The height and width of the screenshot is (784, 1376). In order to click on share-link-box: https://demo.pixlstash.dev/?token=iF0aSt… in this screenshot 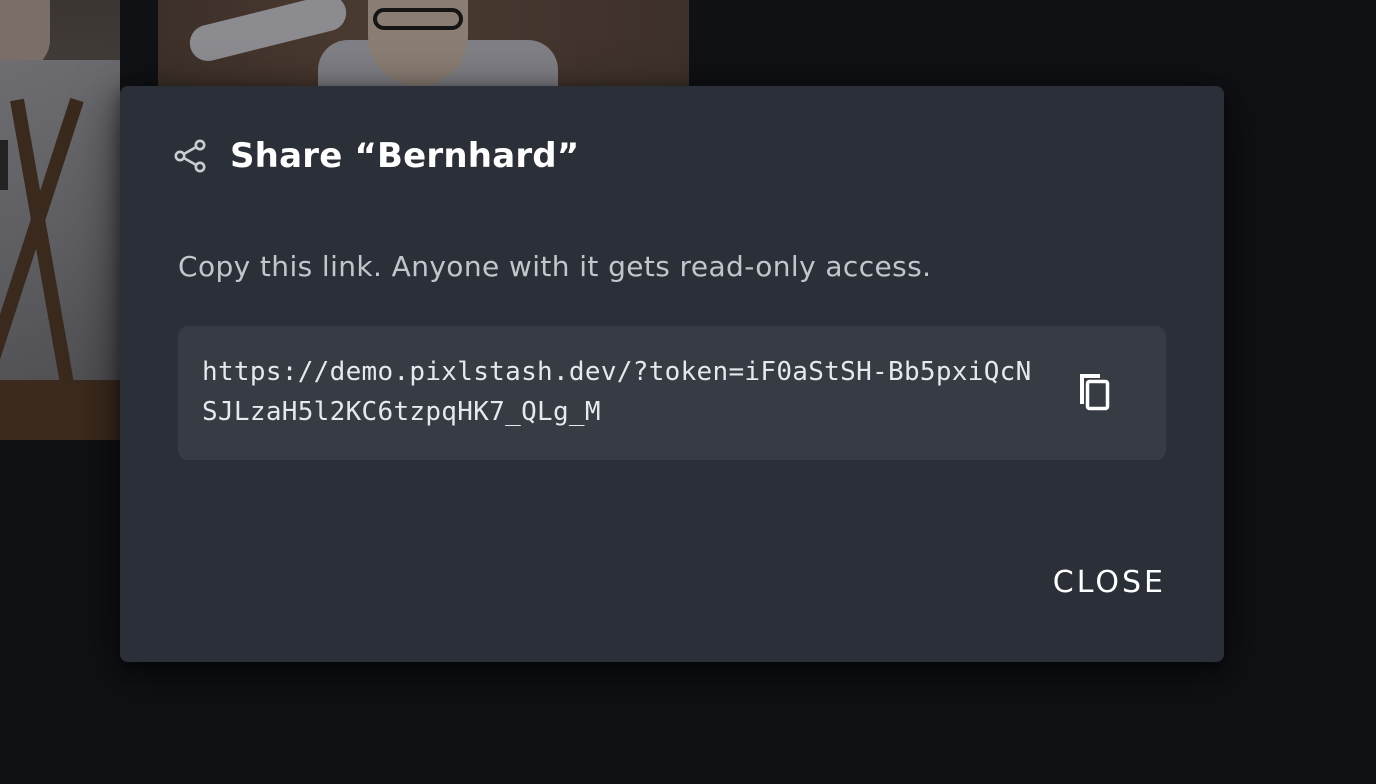, I will do `click(672, 393)`.